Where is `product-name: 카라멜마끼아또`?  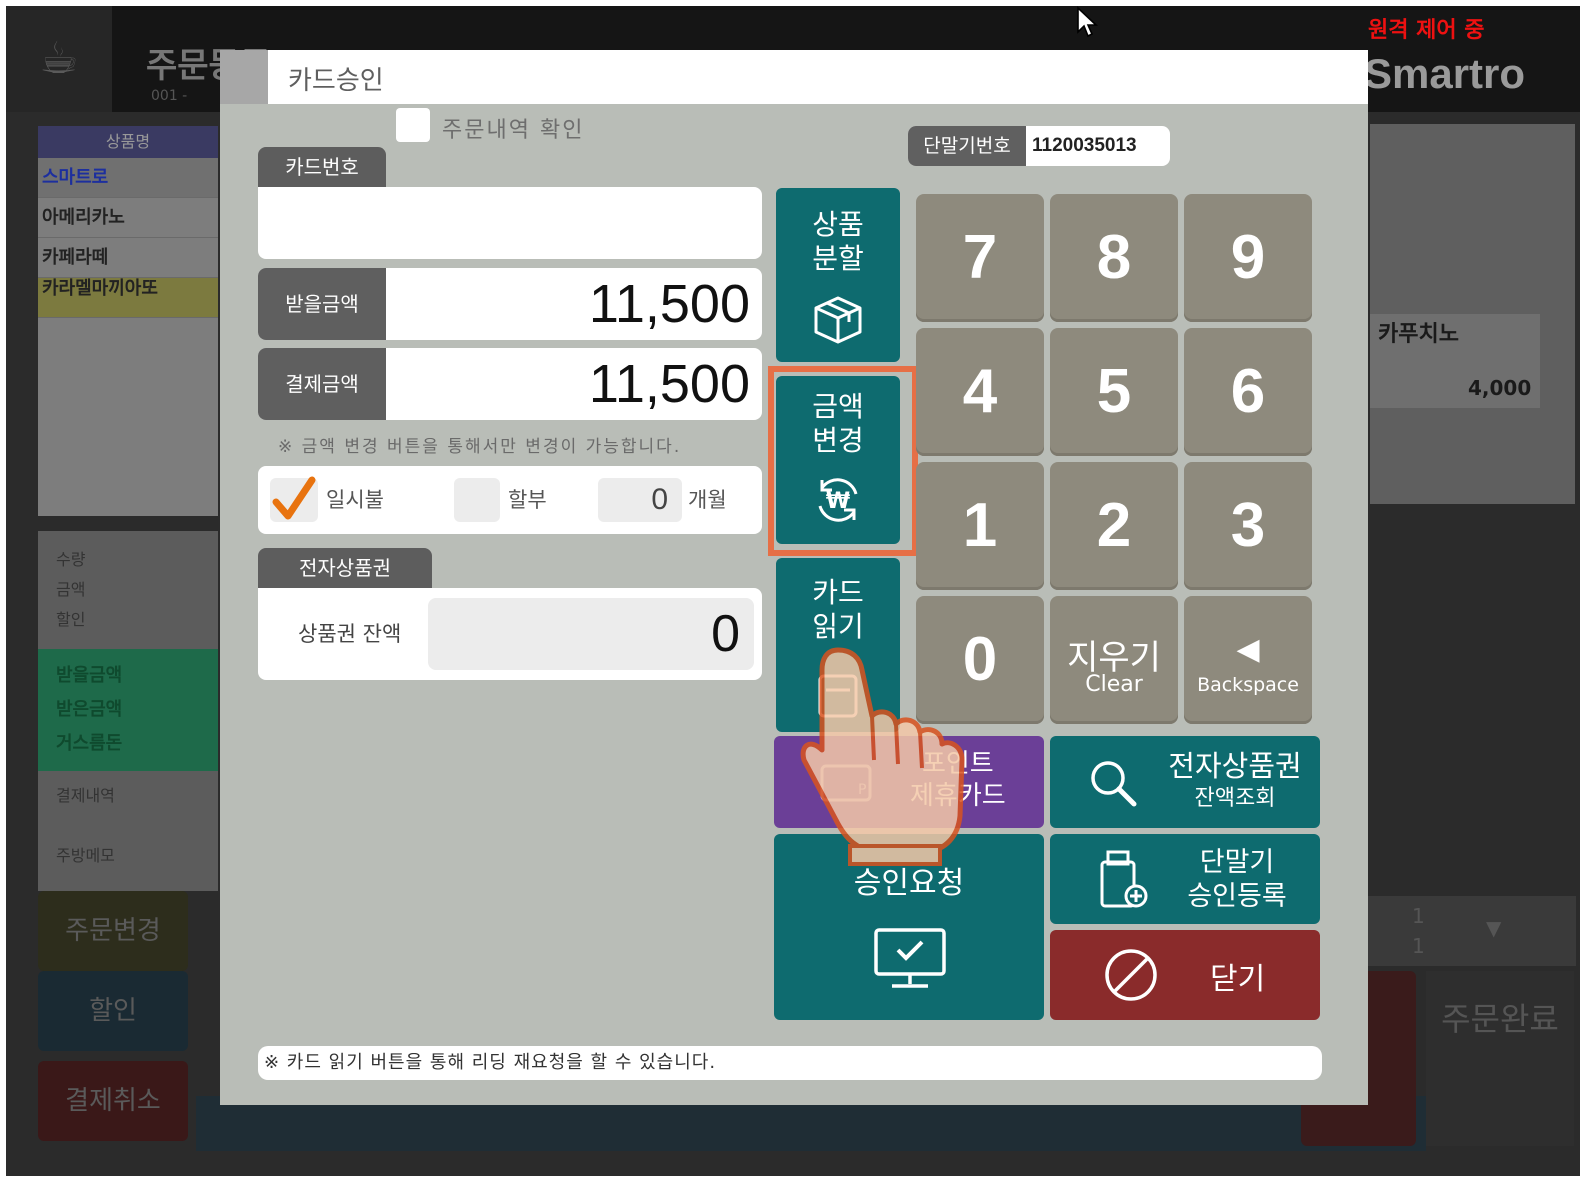
product-name: 카라멜마끼아또 is located at coordinates (100, 288).